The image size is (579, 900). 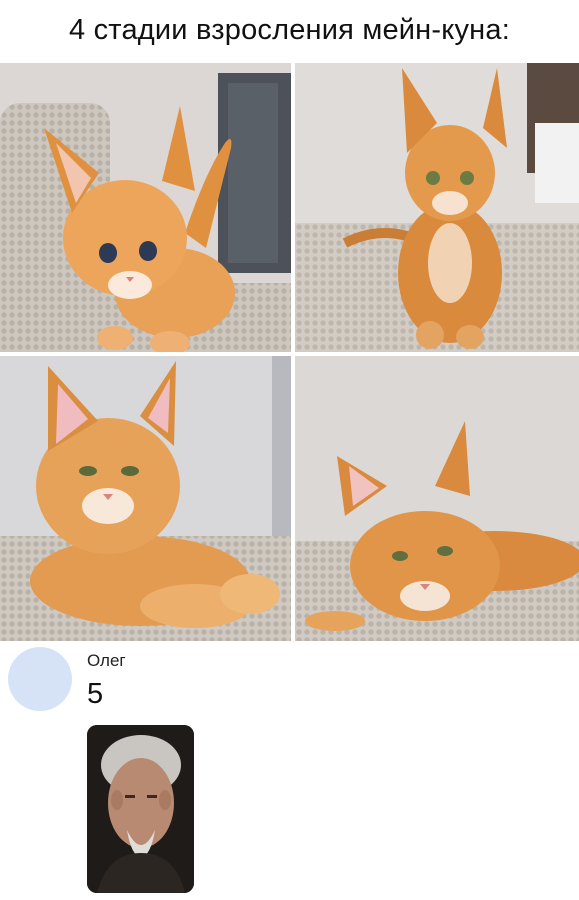 What do you see at coordinates (289, 30) in the screenshot?
I see `post-title: 4 стадии взросления мейн-куна:` at bounding box center [289, 30].